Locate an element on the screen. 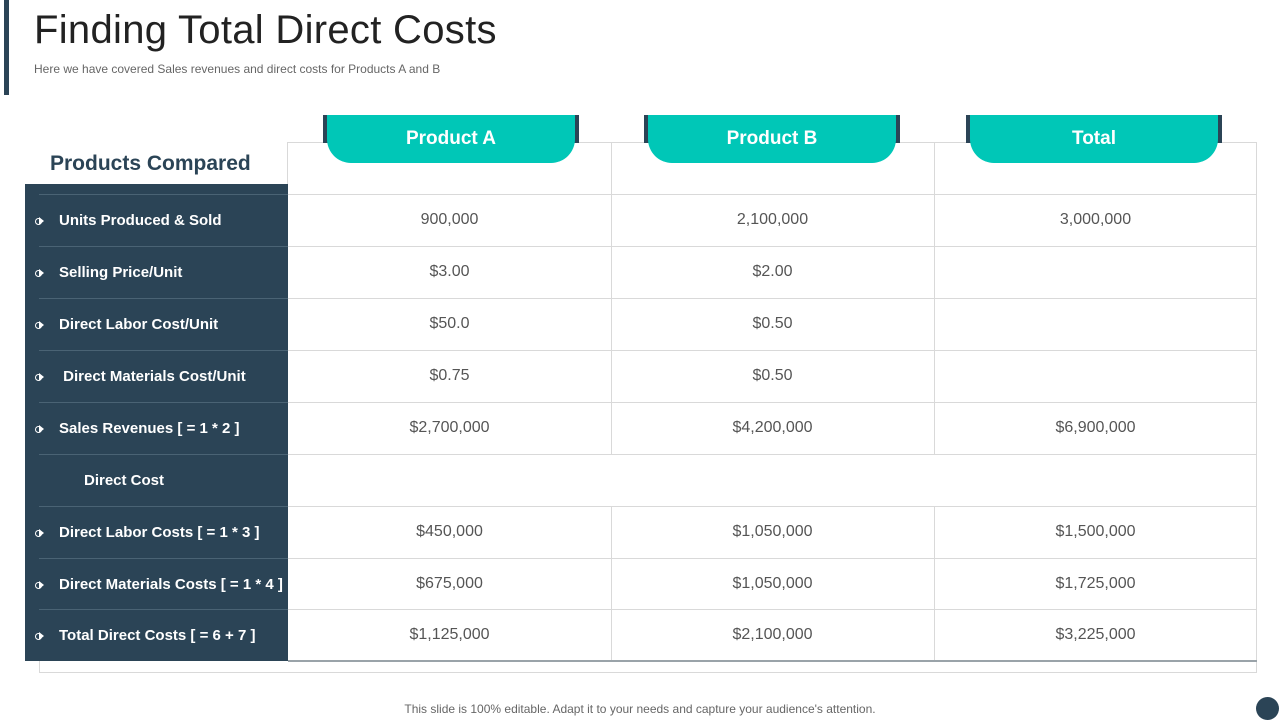  row-label-direct-cost-section: Direct Cost is located at coordinates (163, 480).